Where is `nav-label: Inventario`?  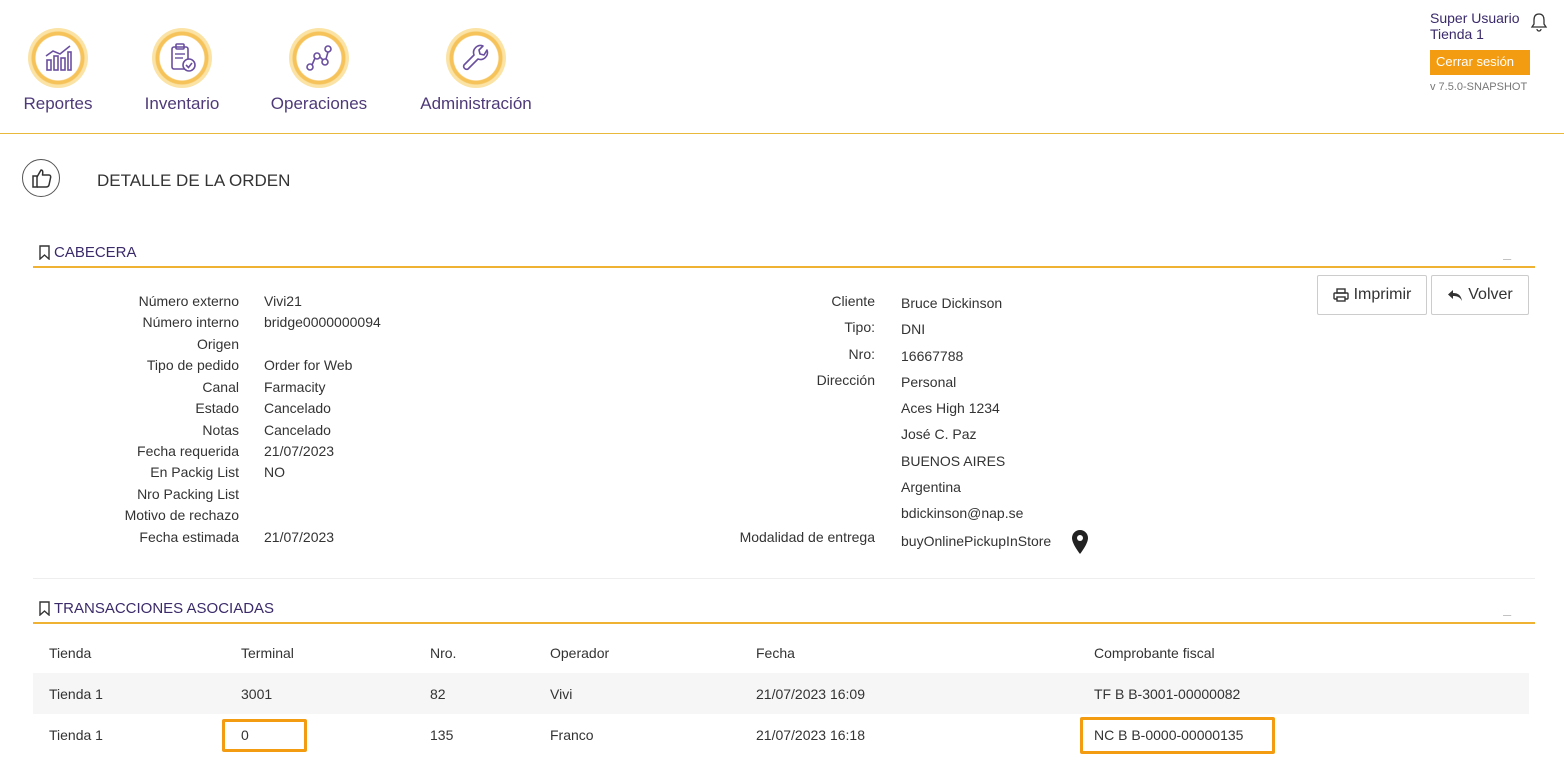
nav-label: Inventario is located at coordinates (182, 103).